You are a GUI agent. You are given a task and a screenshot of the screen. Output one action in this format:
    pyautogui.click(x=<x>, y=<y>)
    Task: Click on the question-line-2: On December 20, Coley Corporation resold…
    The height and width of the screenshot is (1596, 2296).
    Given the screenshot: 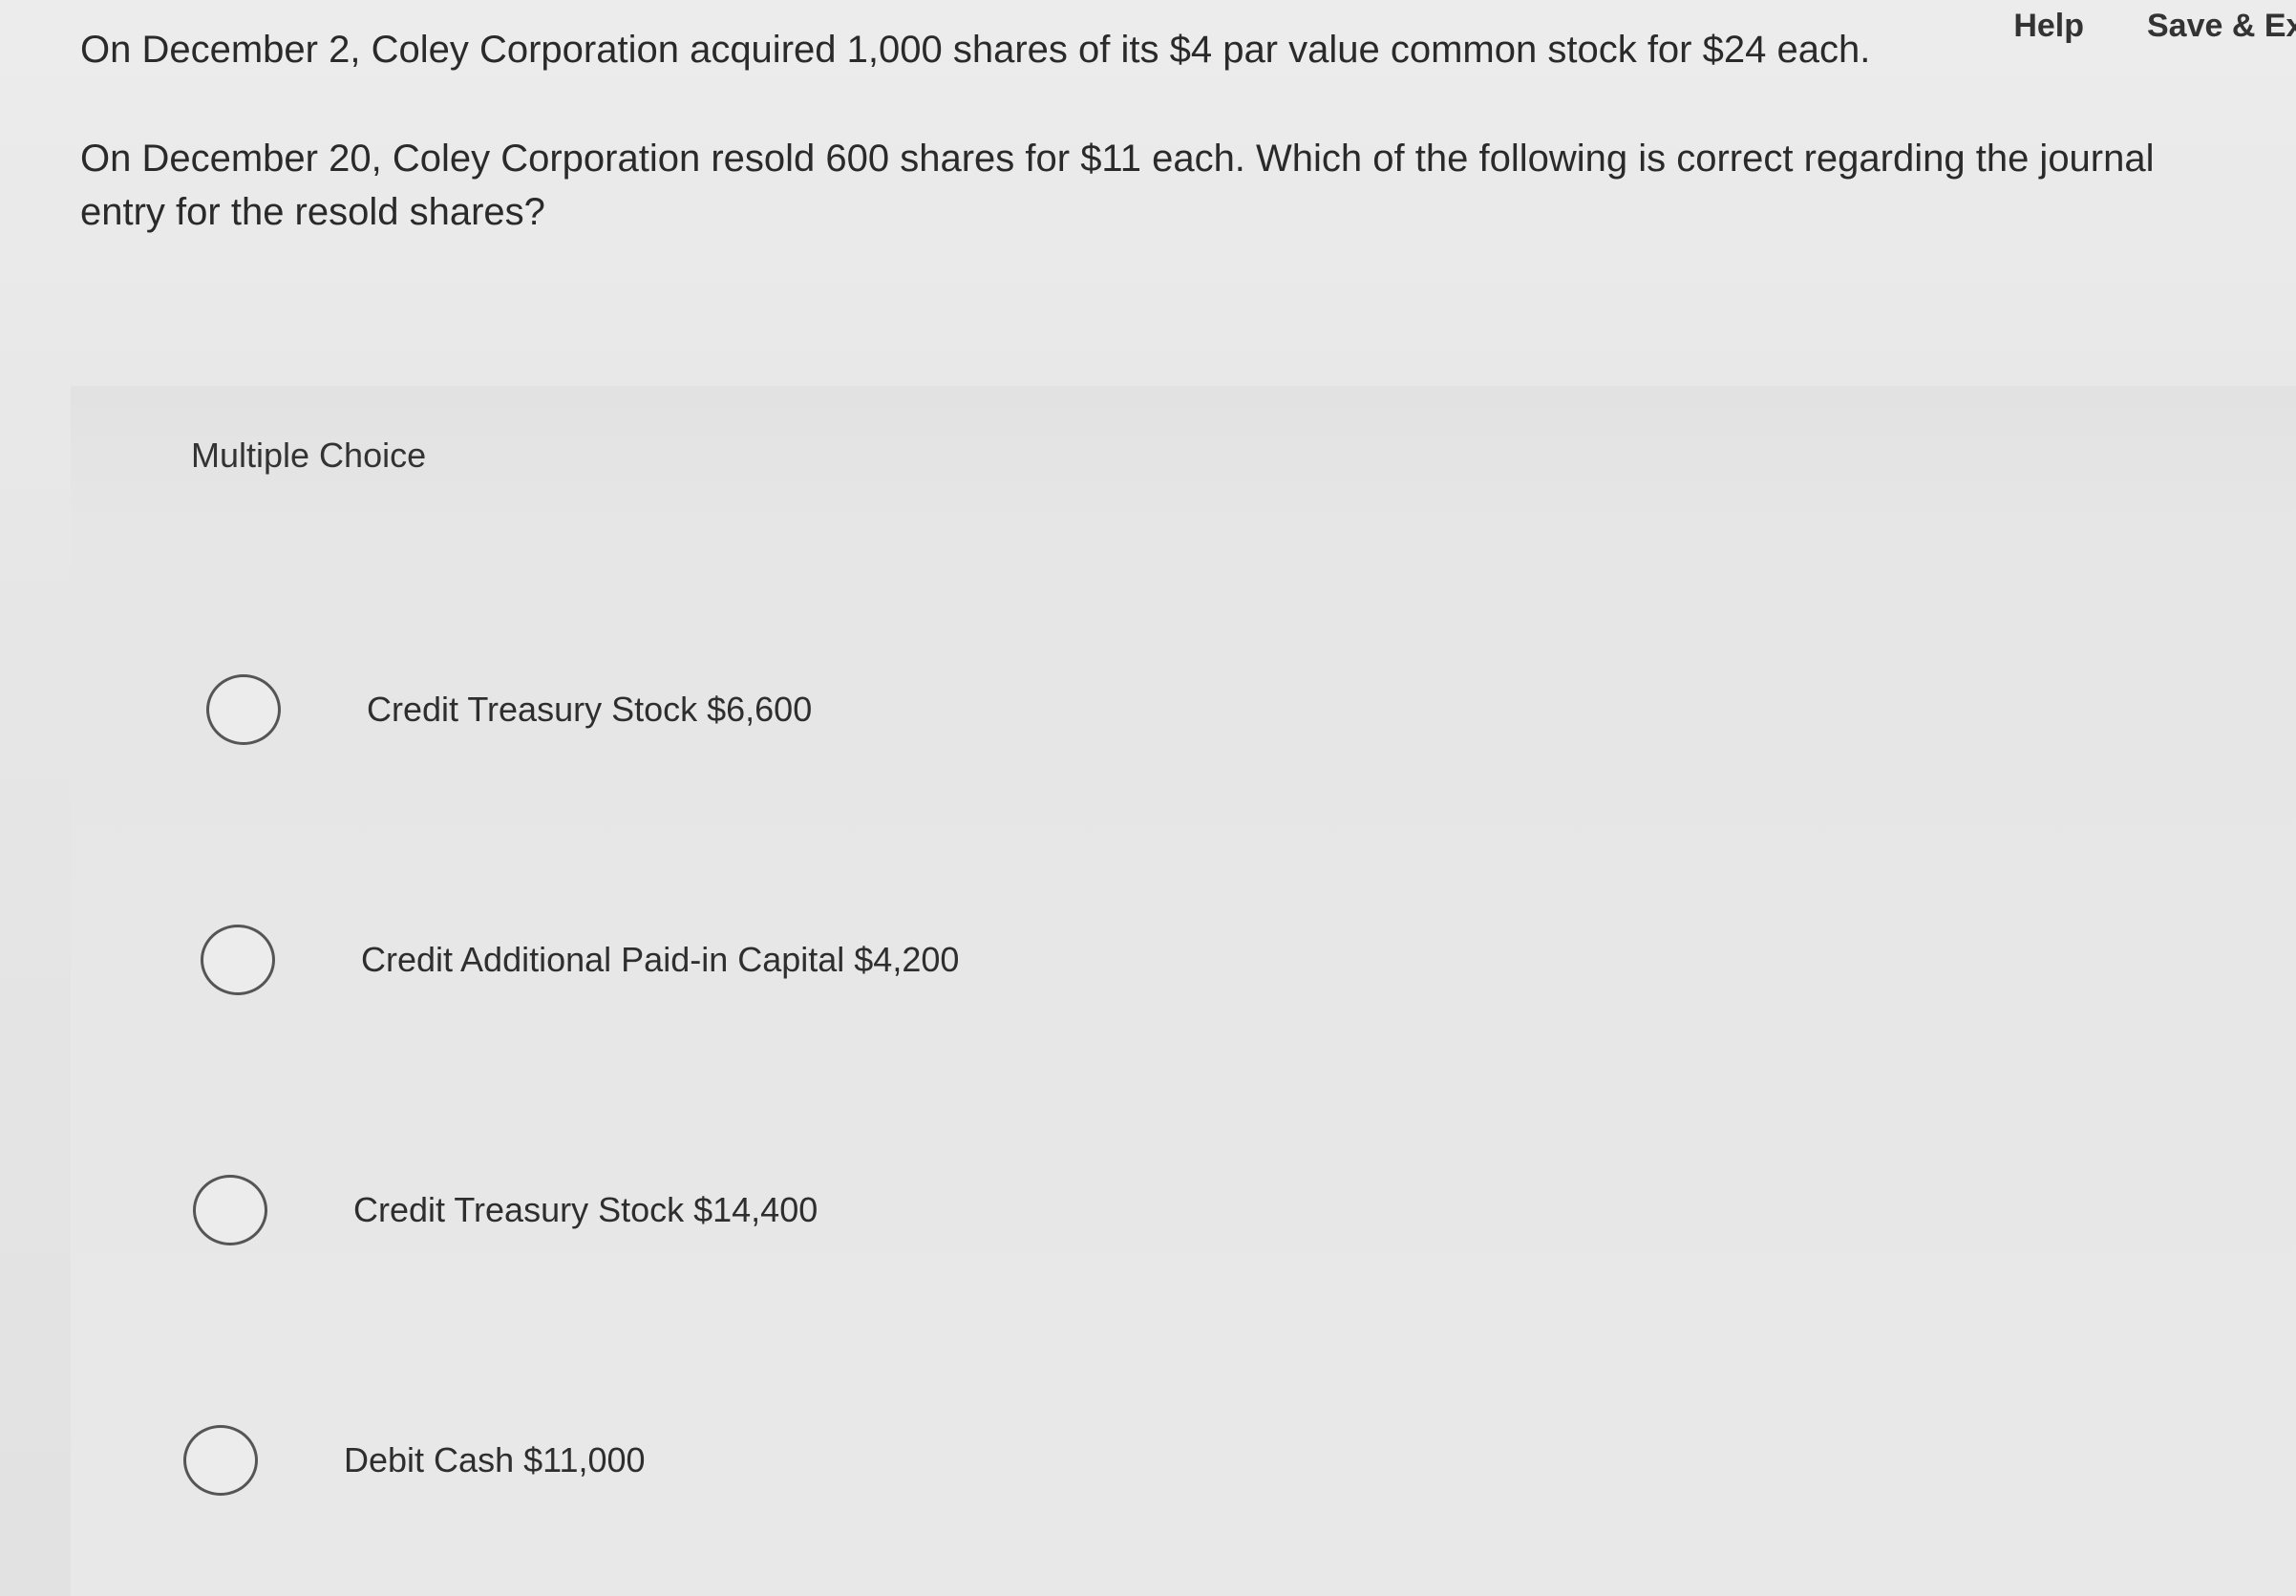 What is the action you would take?
    pyautogui.click(x=1117, y=185)
    